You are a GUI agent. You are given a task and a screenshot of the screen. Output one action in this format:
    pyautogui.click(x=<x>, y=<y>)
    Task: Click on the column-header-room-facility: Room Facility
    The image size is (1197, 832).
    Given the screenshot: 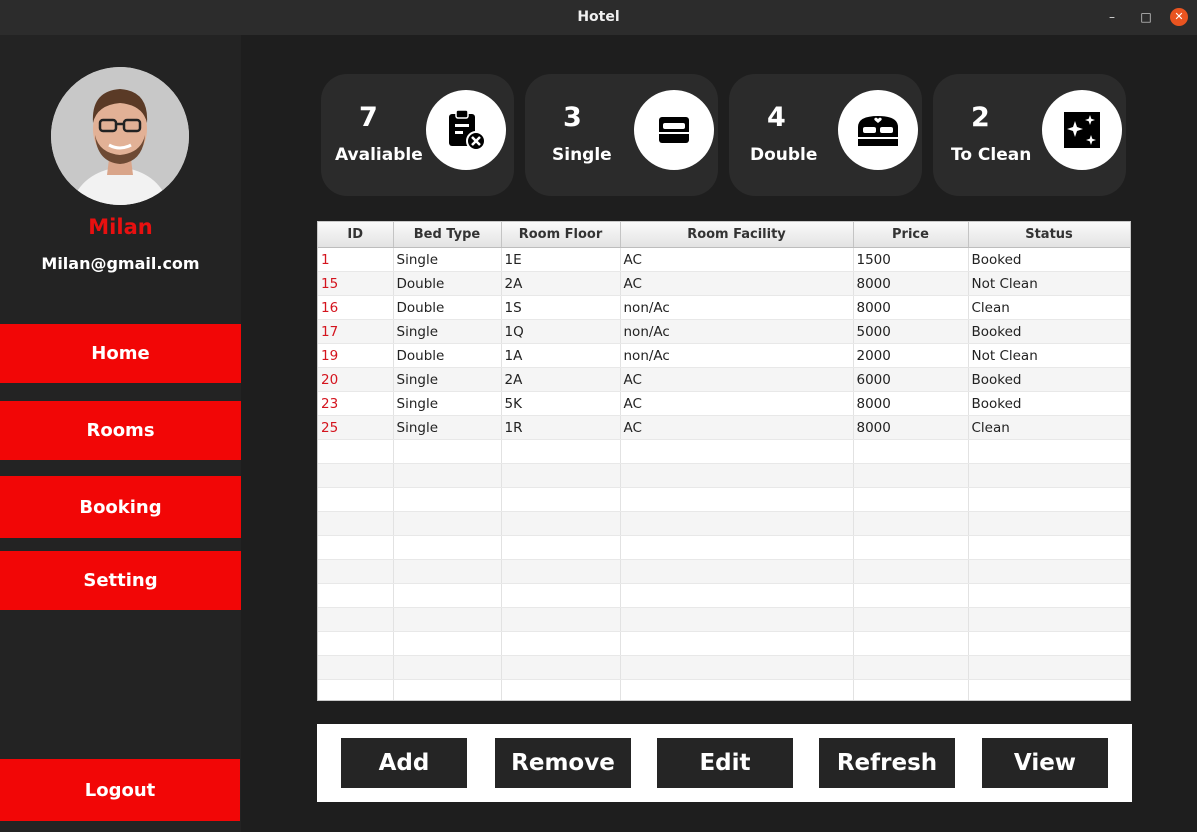 What is the action you would take?
    pyautogui.click(x=737, y=235)
    